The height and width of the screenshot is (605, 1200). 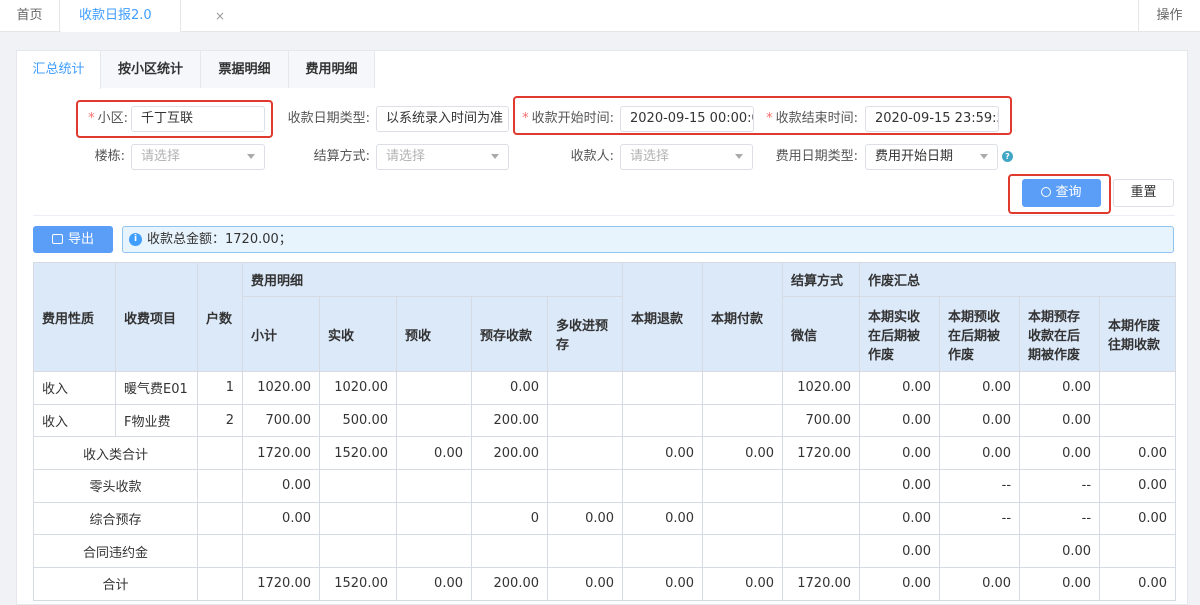 I want to click on tab-daily-report: 收款日报2.0 ×, so click(x=143, y=16).